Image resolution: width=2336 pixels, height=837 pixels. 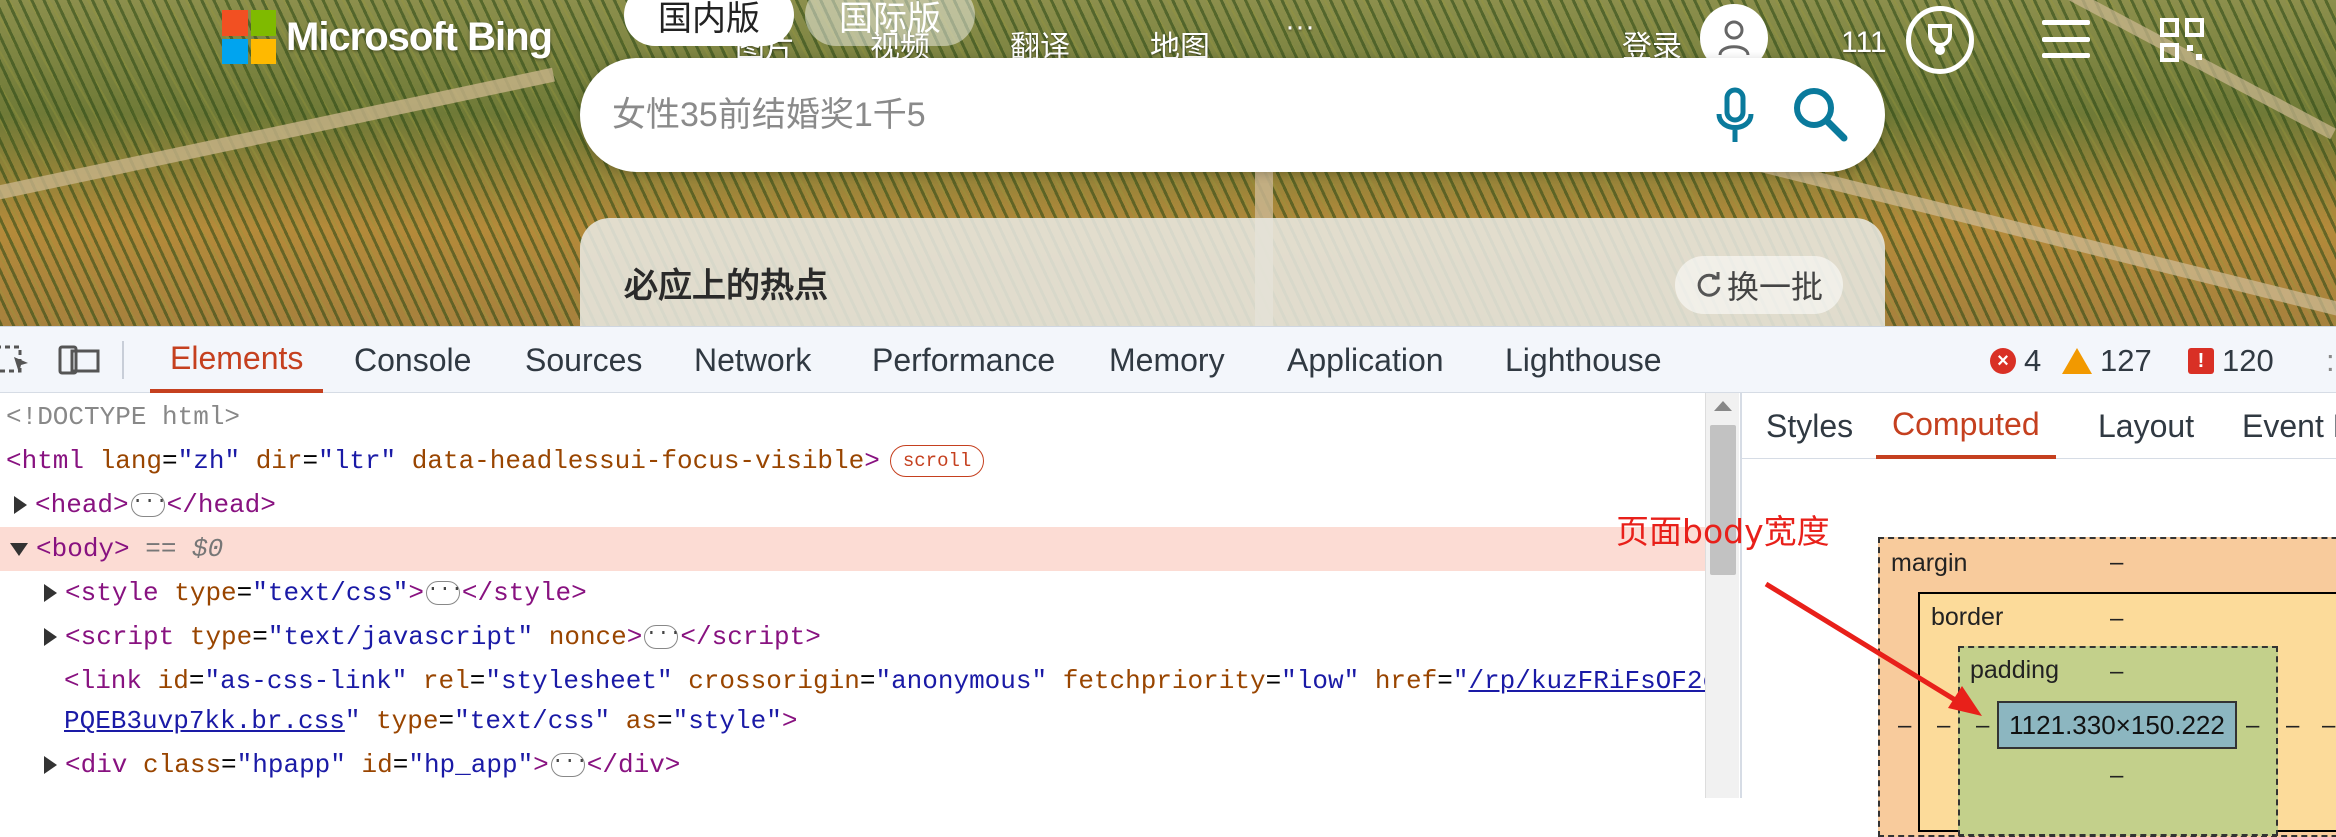 I want to click on padding-right-value: –, so click(x=2252, y=726).